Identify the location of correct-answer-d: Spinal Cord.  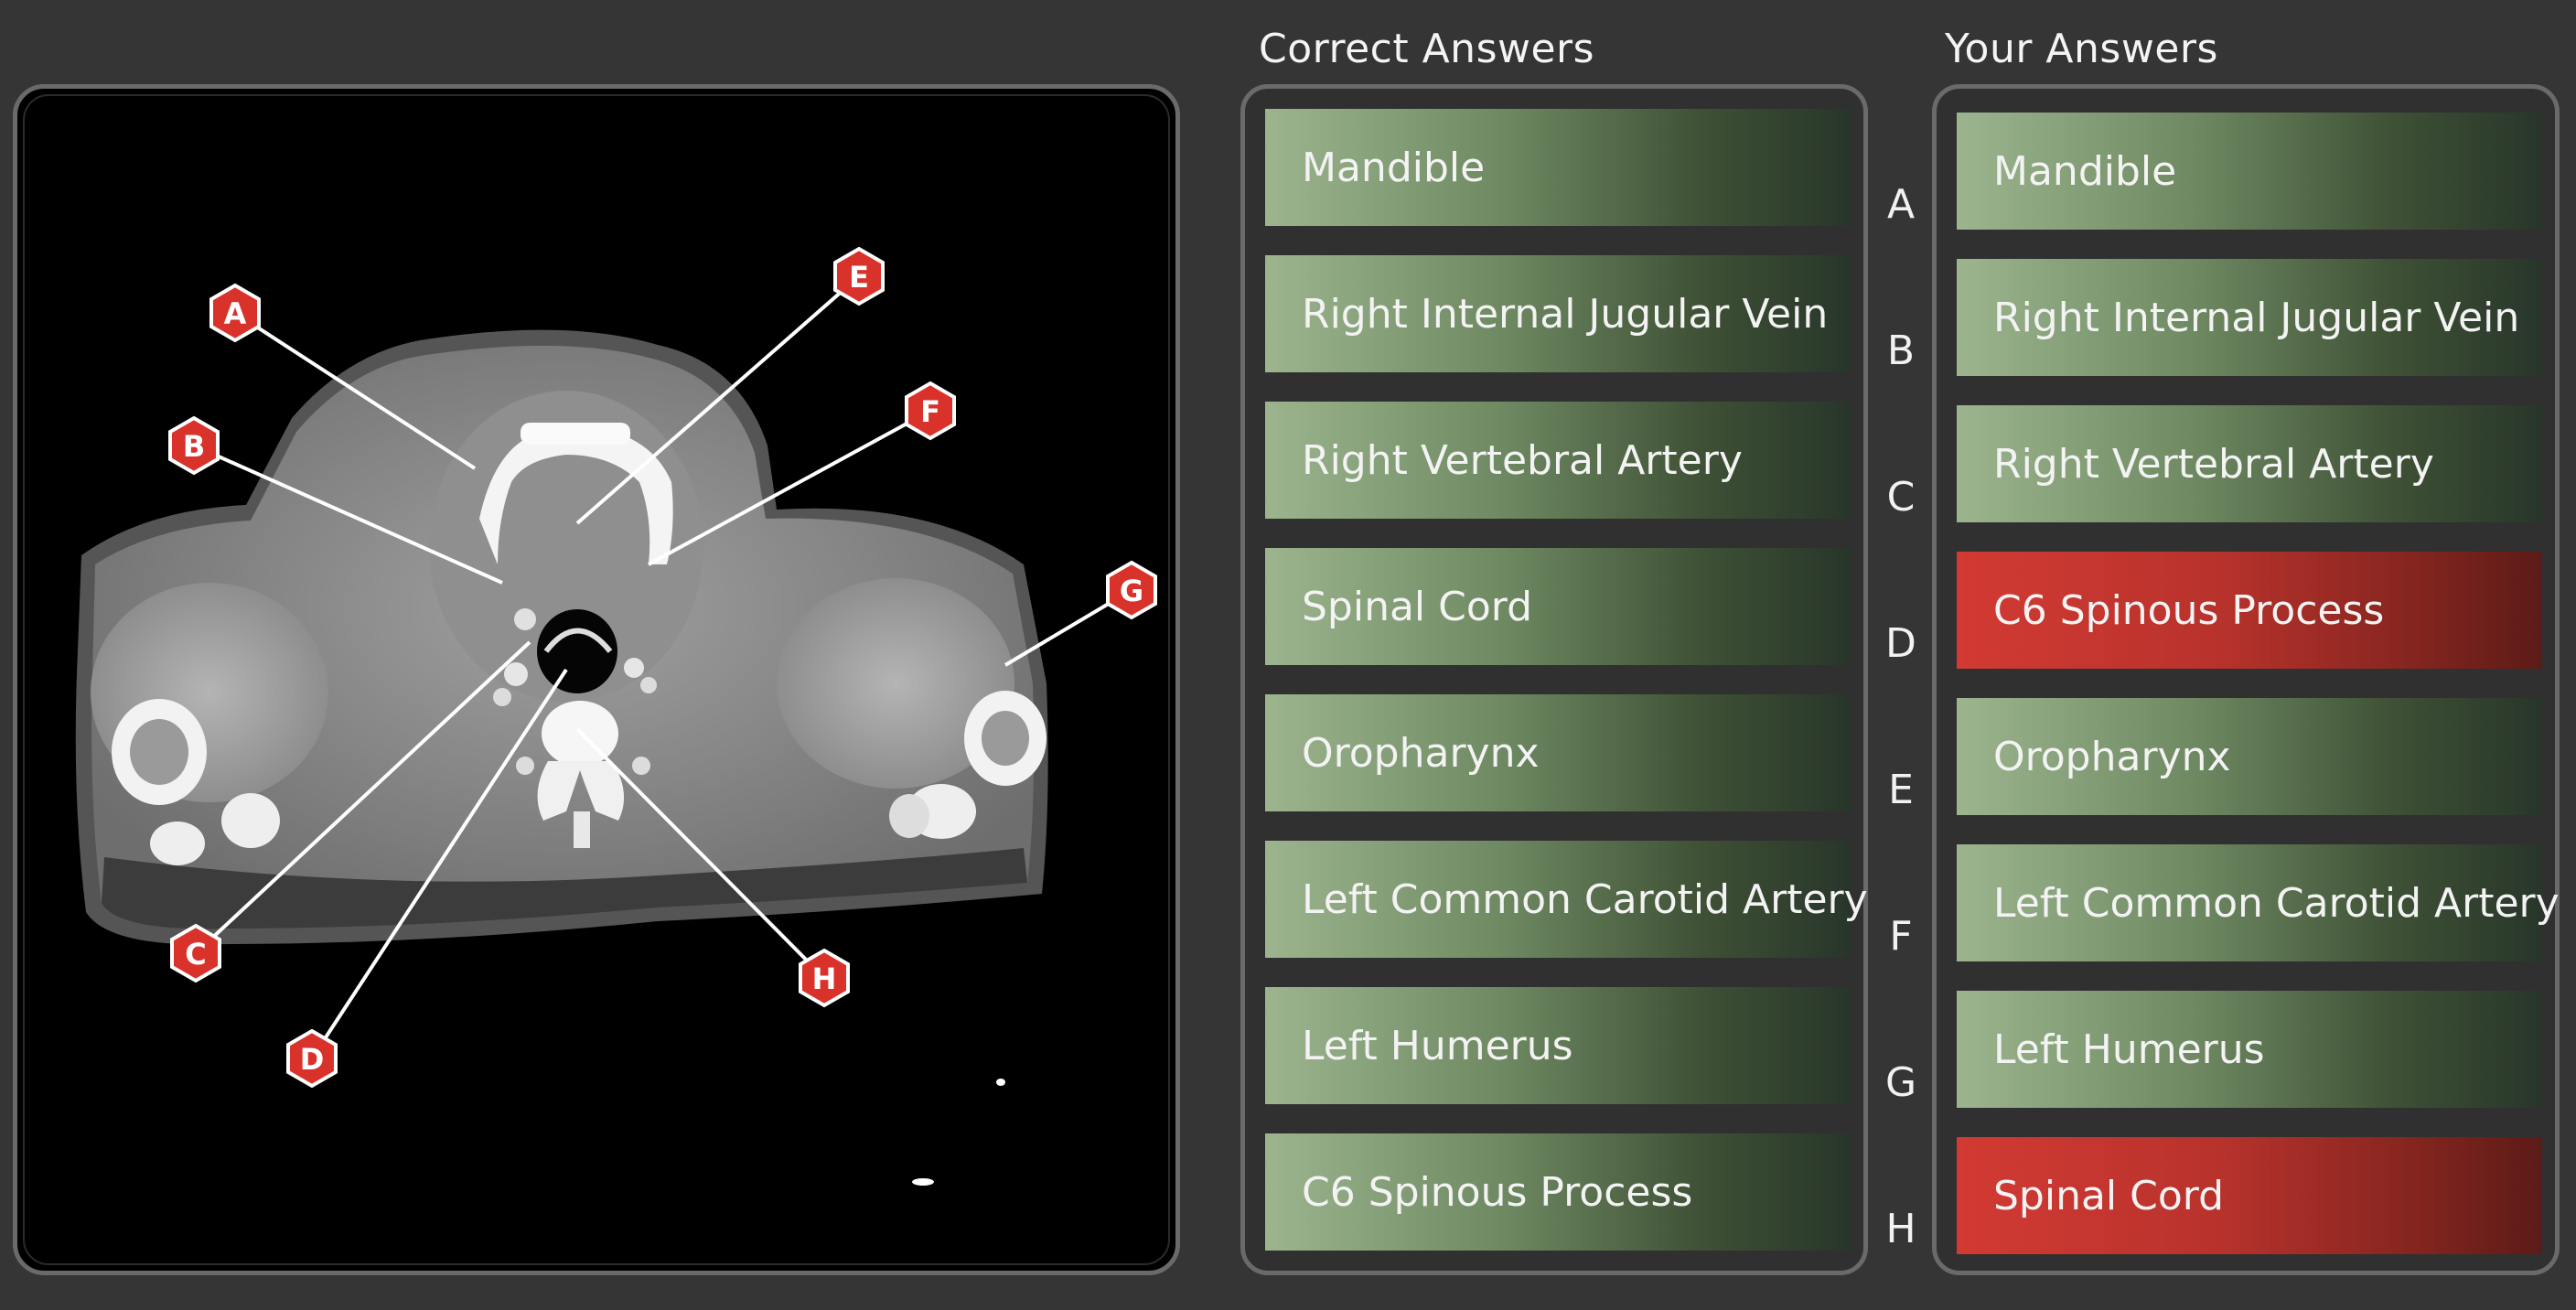
(1558, 607).